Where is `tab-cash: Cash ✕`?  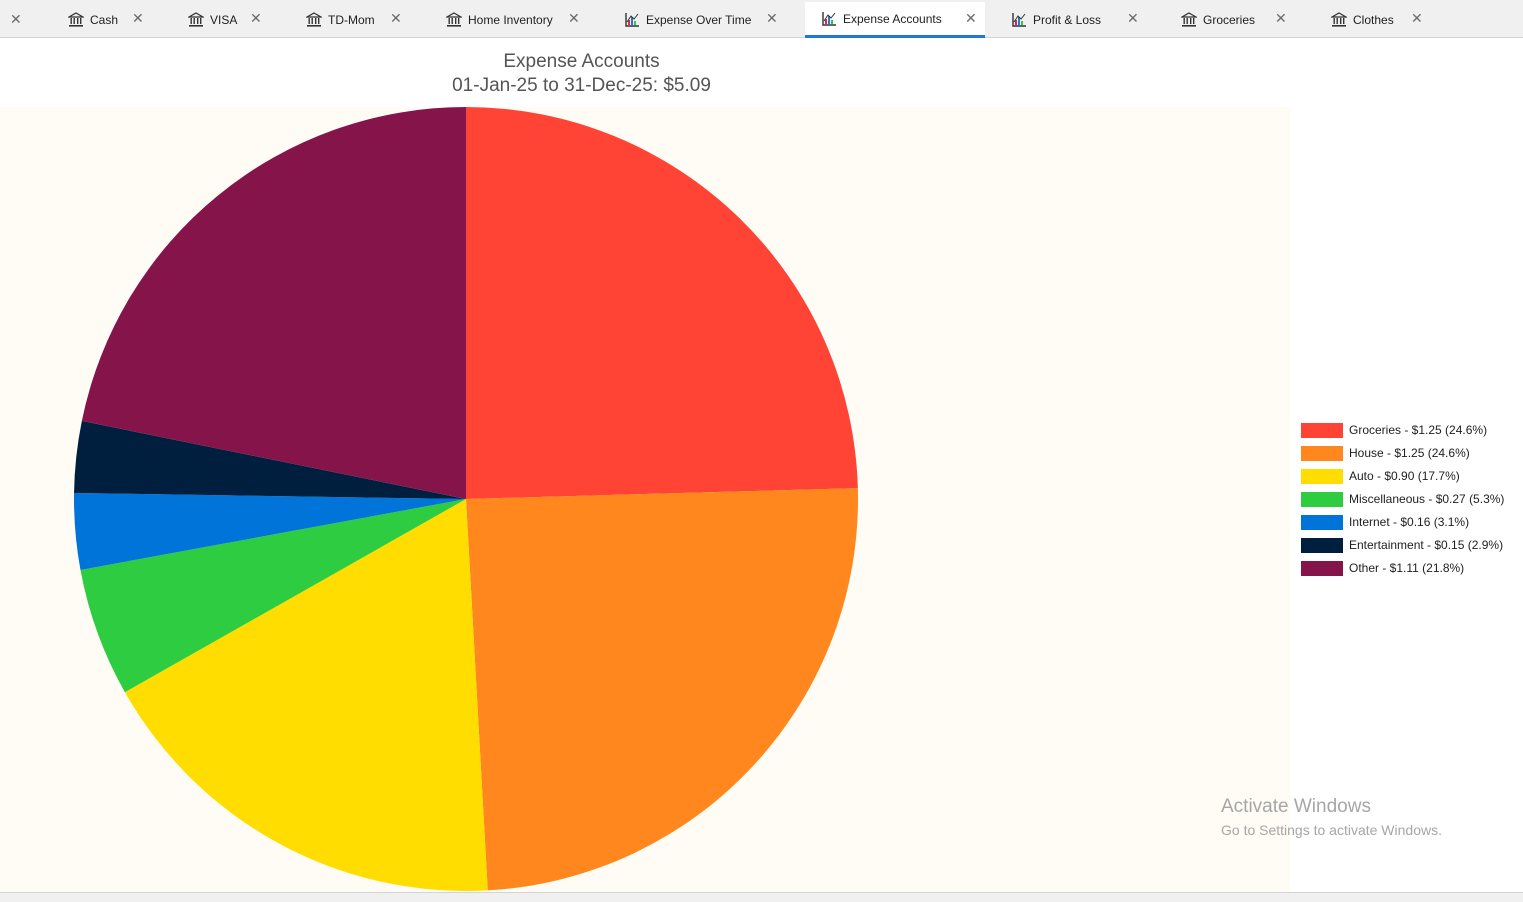
tab-cash: Cash ✕ is located at coordinates (122, 20).